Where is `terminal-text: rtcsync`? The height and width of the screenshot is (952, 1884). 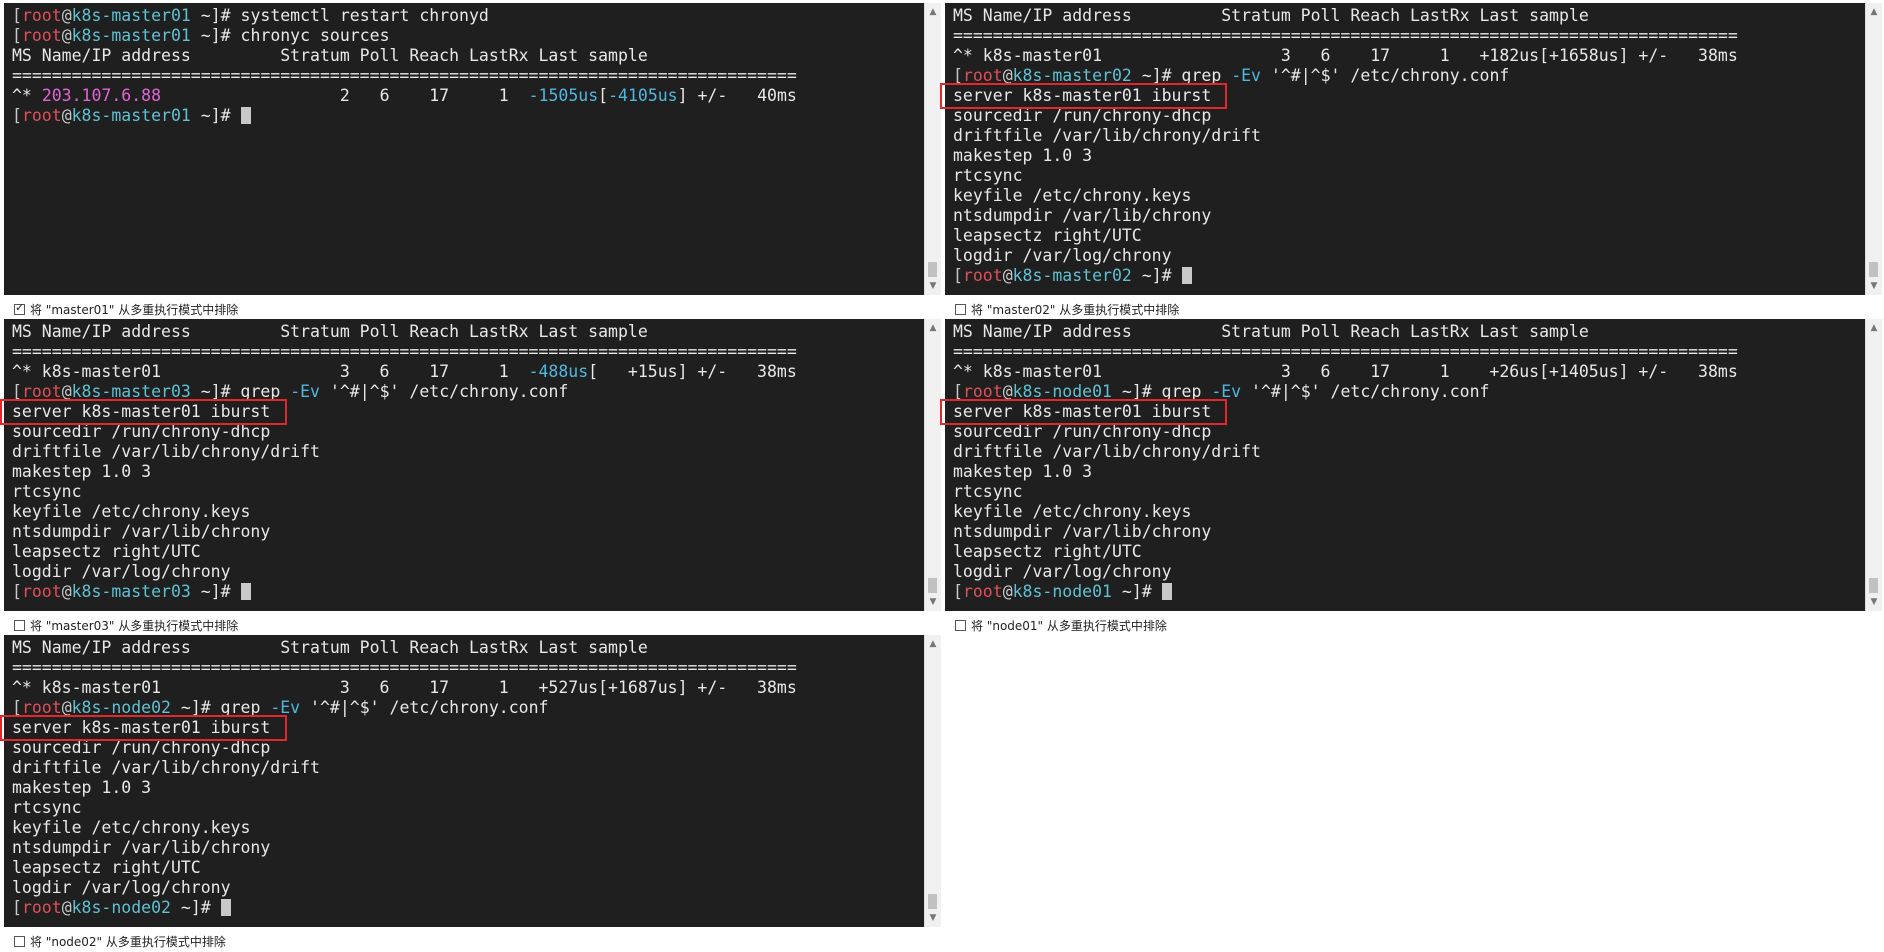 terminal-text: rtcsync is located at coordinates (47, 807).